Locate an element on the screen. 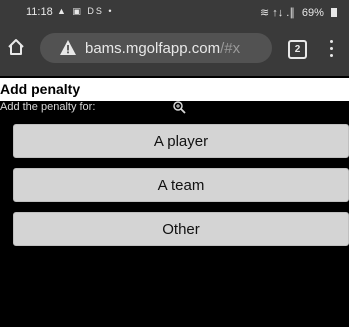 This screenshot has height=327, width=349. a-player-button: A player is located at coordinates (181, 141).